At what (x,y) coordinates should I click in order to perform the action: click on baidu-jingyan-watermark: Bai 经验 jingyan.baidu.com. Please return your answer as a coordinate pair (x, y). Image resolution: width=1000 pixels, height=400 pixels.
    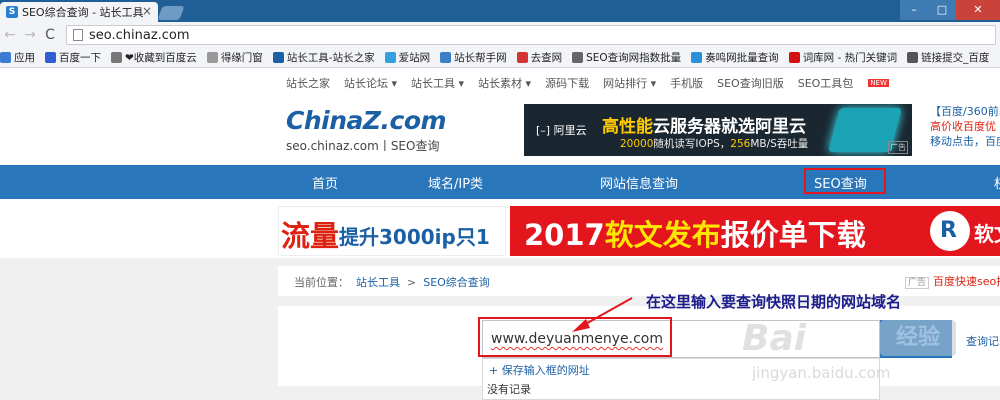
    Looking at the image, I should click on (867, 357).